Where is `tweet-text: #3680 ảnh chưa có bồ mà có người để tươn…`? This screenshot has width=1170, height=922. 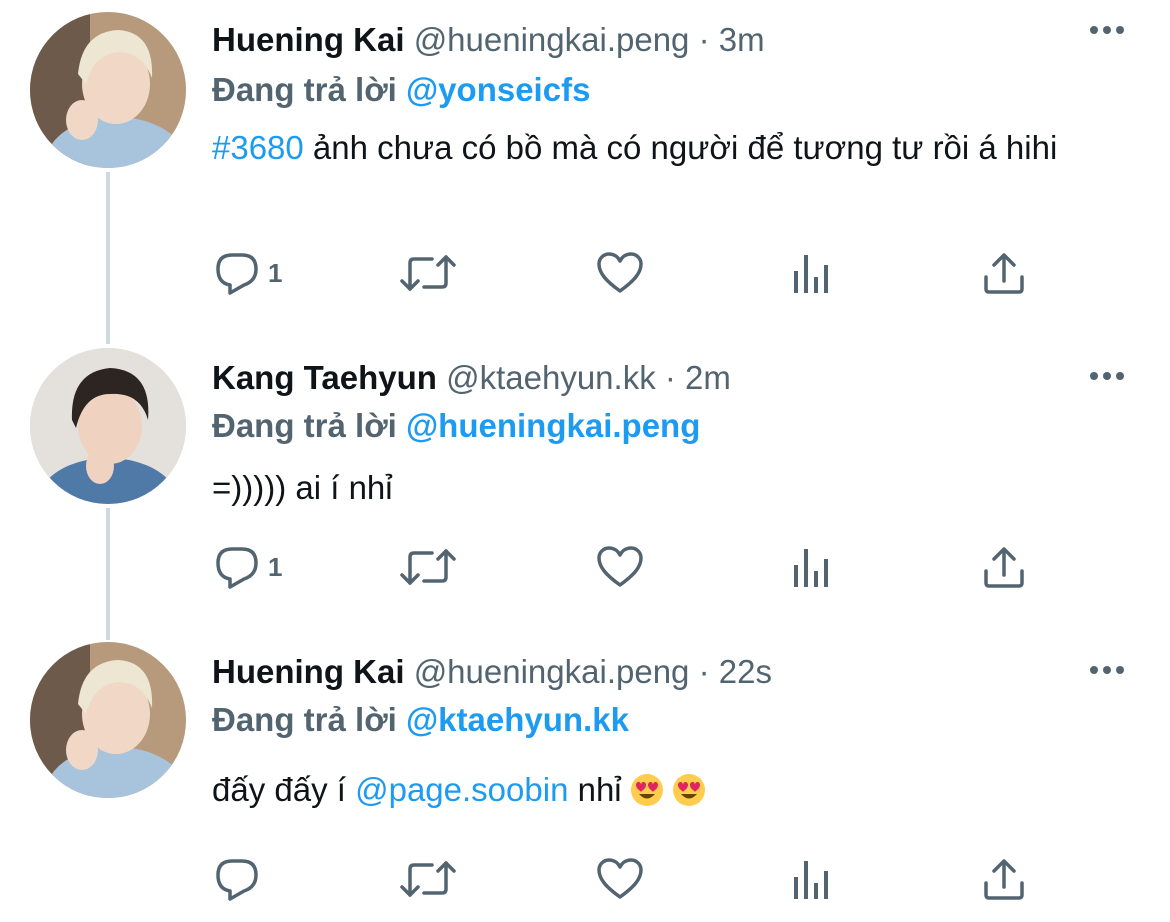
tweet-text: #3680 ảnh chưa có bồ mà có người để tươn… is located at coordinates (672, 147).